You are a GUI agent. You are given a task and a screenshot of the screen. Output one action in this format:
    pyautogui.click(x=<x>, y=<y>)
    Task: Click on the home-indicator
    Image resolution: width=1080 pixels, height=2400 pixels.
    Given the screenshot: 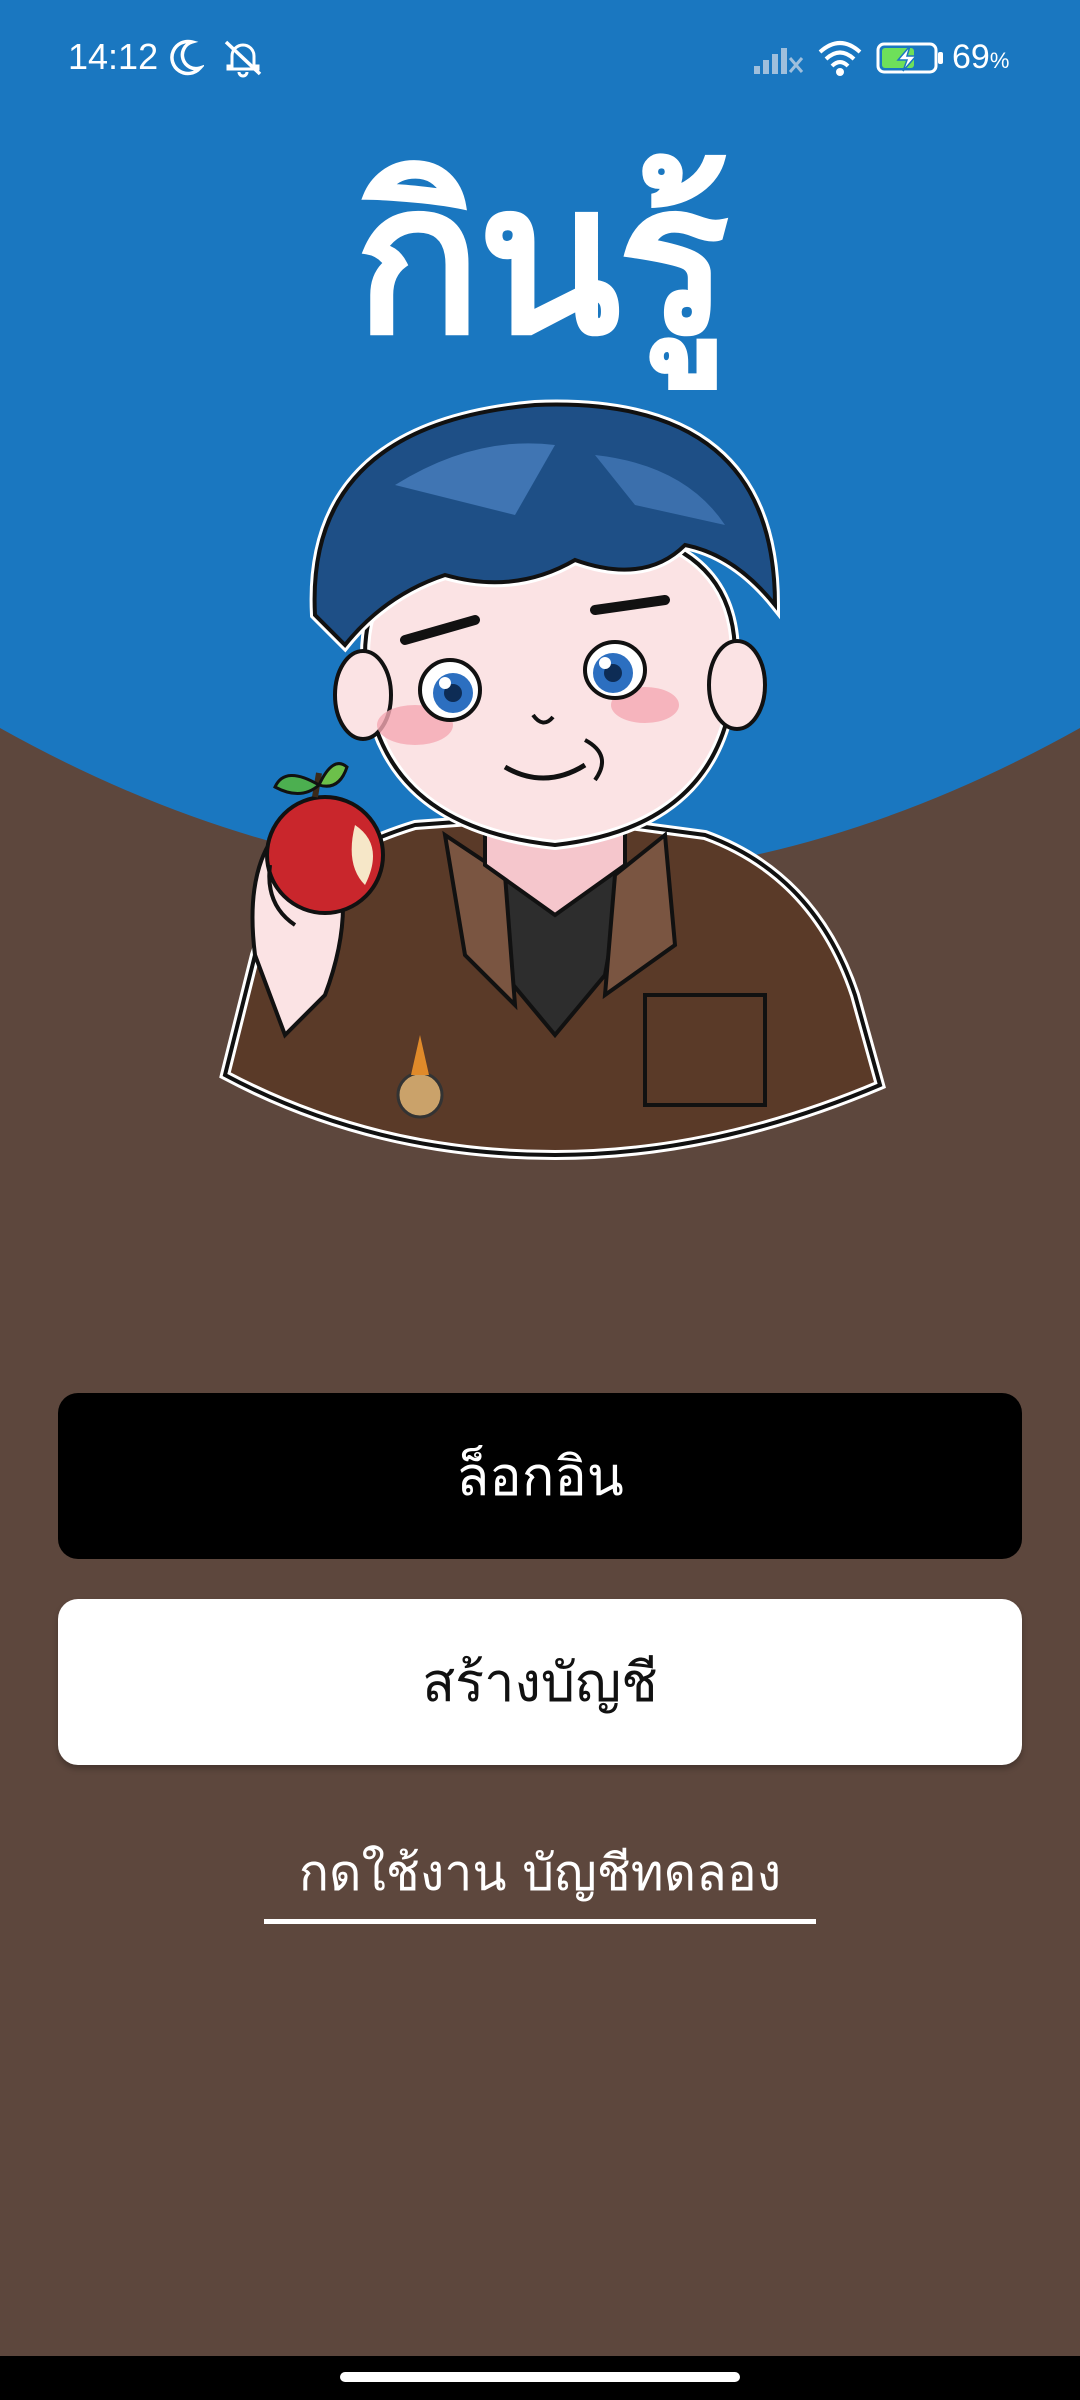 What is the action you would take?
    pyautogui.click(x=540, y=2377)
    